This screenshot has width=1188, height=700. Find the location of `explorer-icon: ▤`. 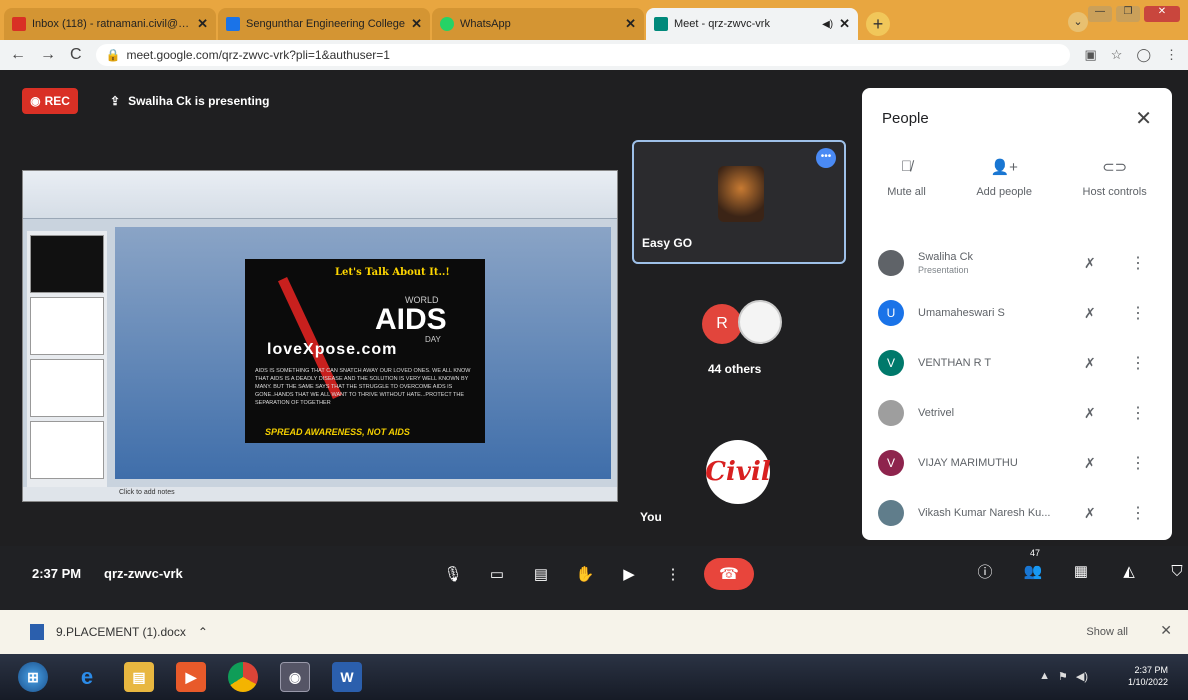

explorer-icon: ▤ is located at coordinates (139, 677).